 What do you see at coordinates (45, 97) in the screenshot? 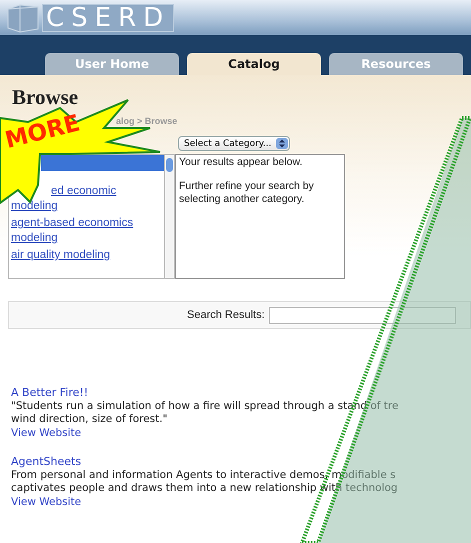
I see `page-heading: Browse` at bounding box center [45, 97].